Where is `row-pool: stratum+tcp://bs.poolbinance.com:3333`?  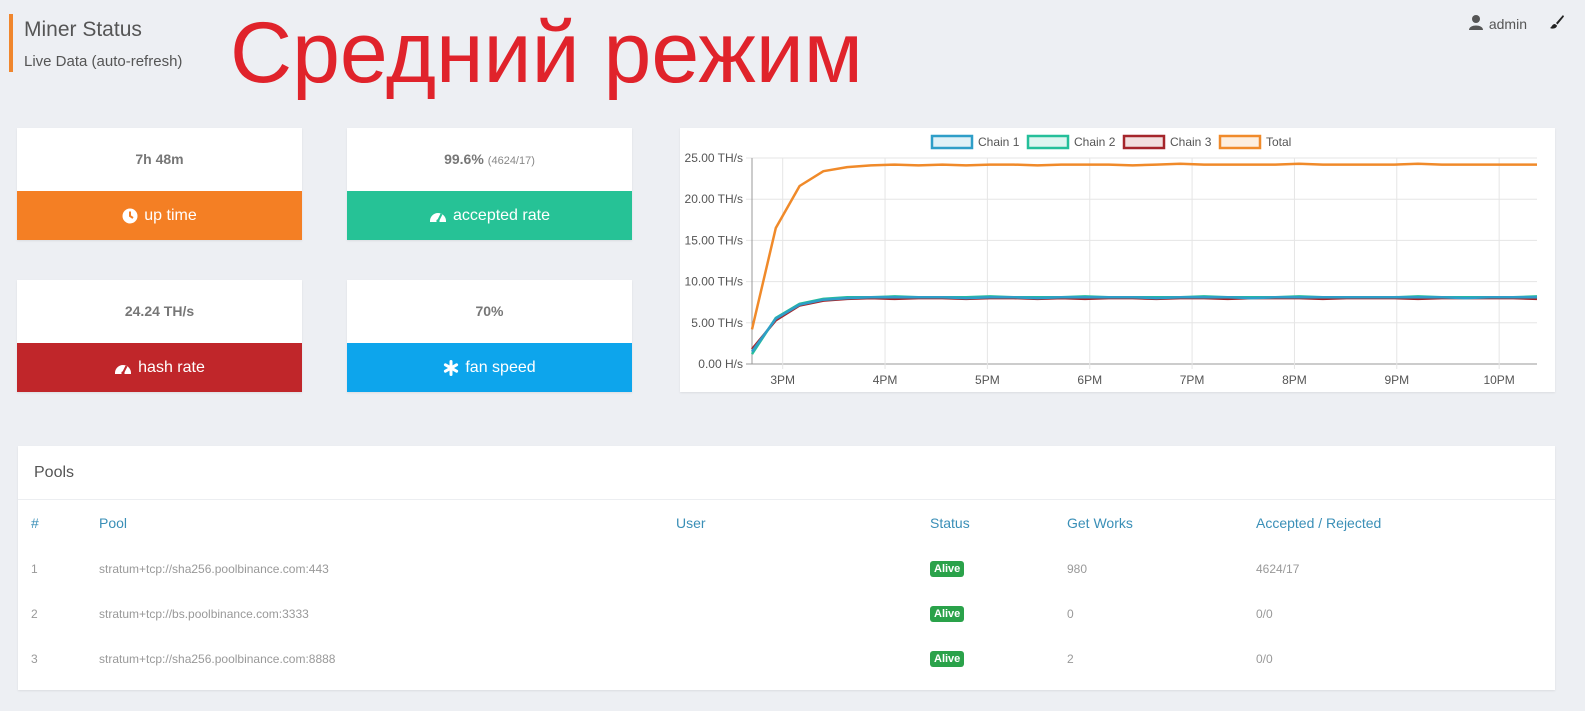
row-pool: stratum+tcp://bs.poolbinance.com:3333 is located at coordinates (204, 613).